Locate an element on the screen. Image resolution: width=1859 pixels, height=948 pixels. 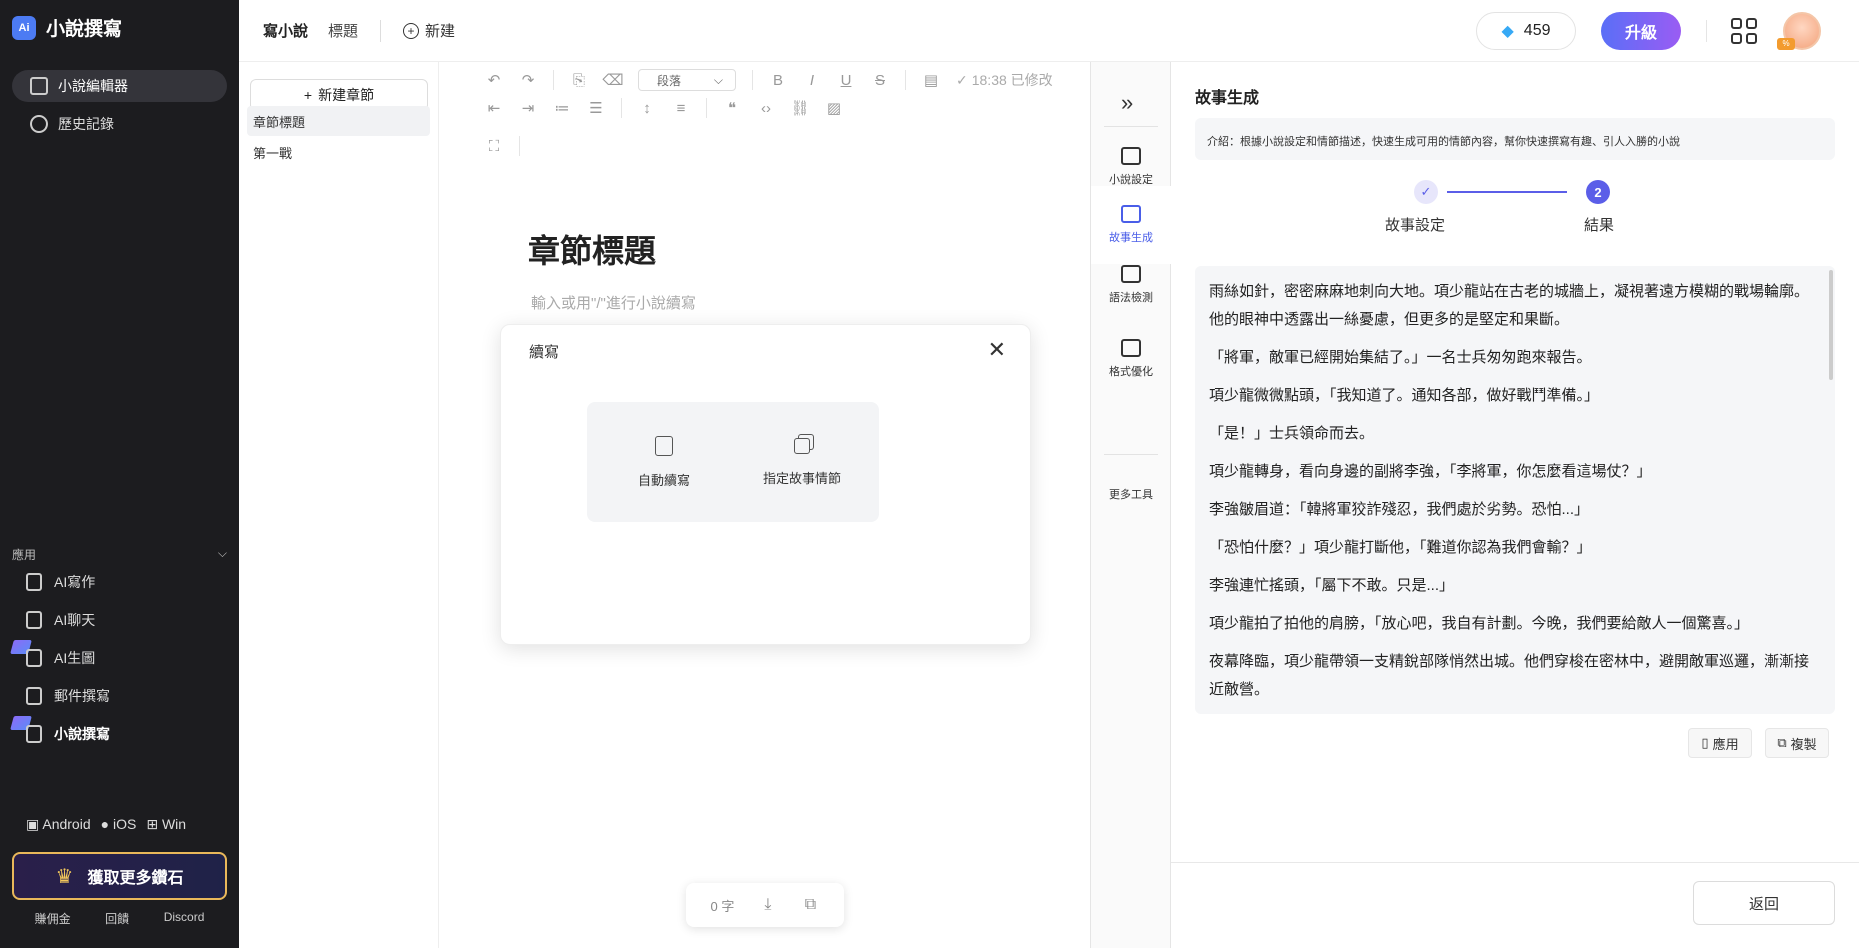
result-paragraph: 項少龍轉身，看向身邊的副將李強，「李將軍，你怎麼看這場仗？」 is located at coordinates (1430, 471).